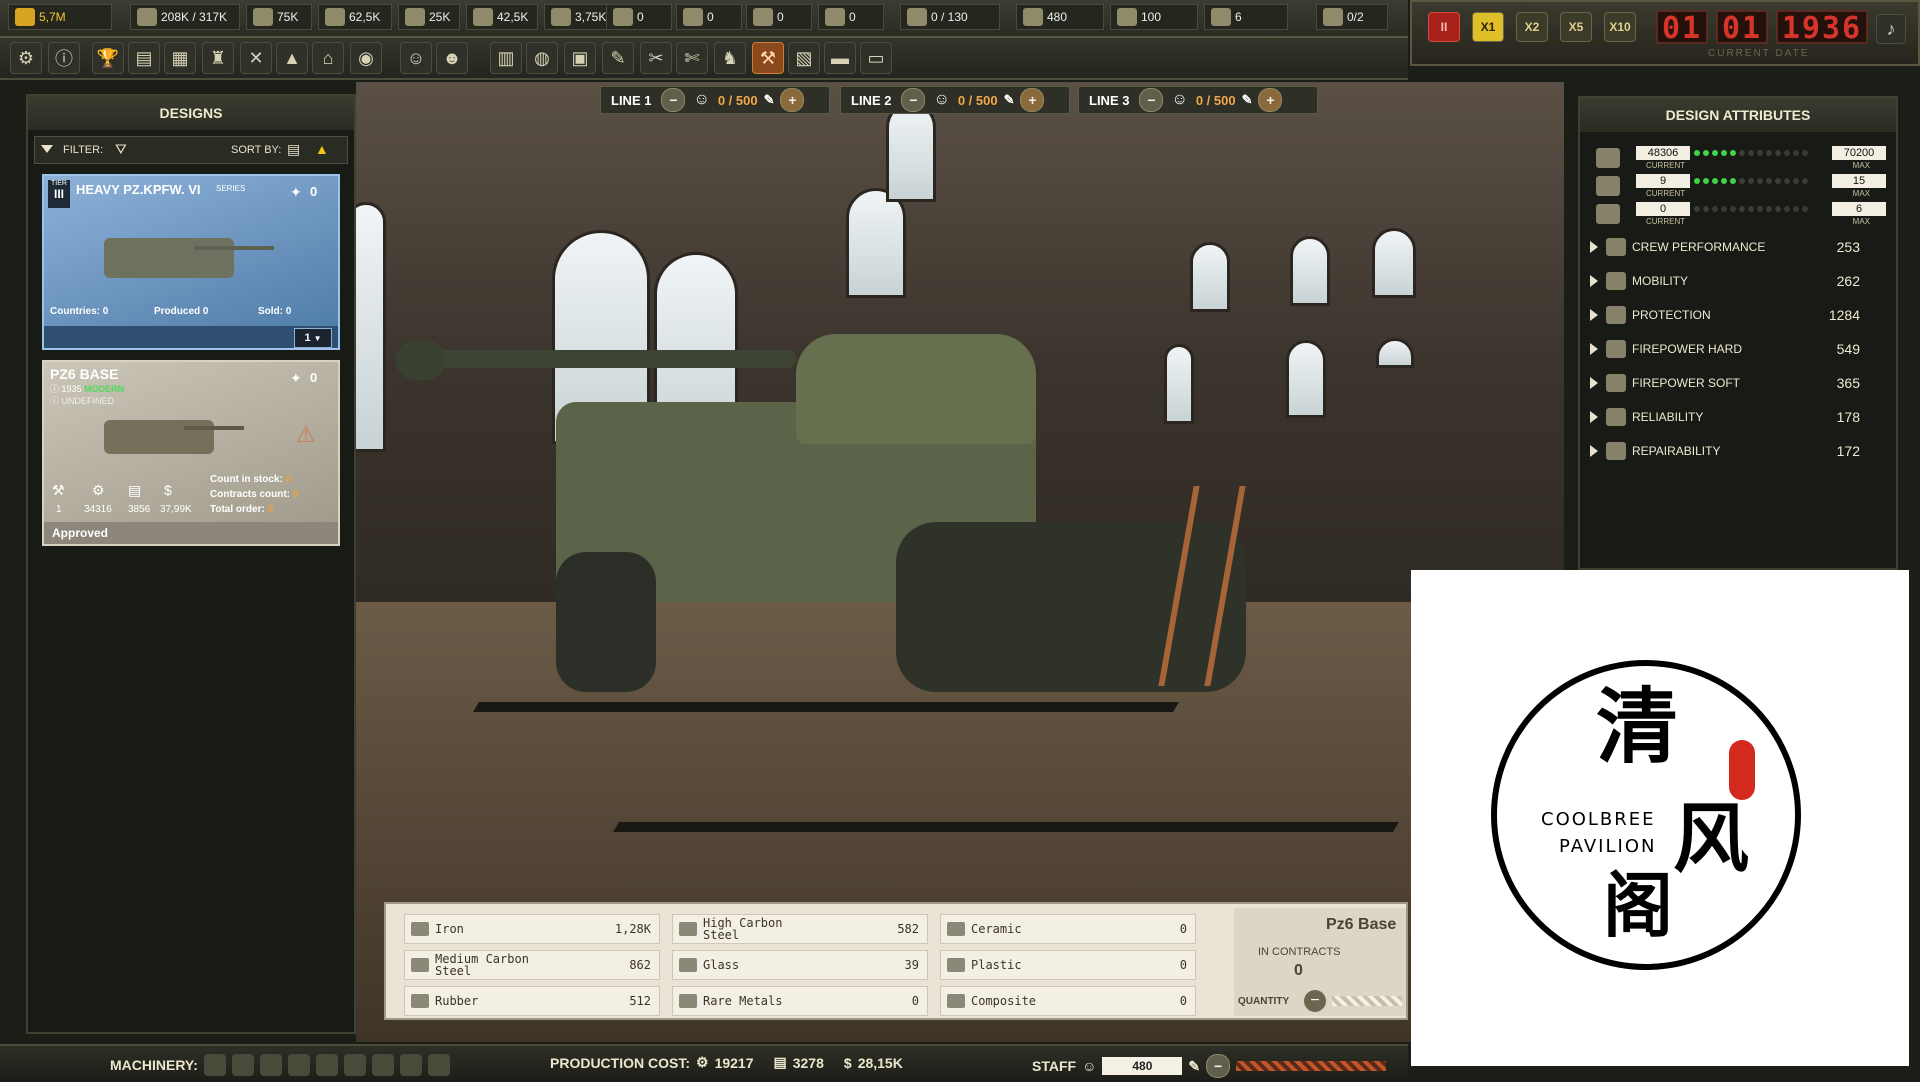 Image resolution: width=1920 pixels, height=1082 pixels. Describe the element at coordinates (692, 58) in the screenshot. I see `repair-icon: ✄` at that location.